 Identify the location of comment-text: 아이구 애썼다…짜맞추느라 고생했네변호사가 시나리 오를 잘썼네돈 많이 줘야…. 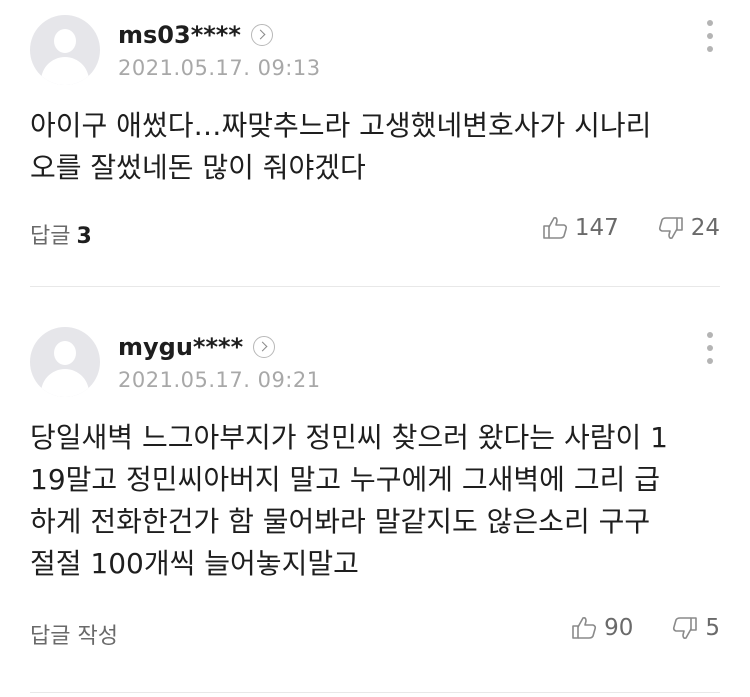
(341, 146).